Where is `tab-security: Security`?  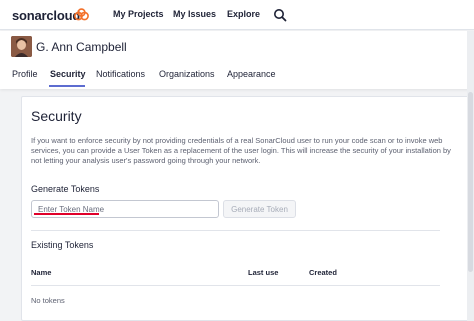
tab-security: Security is located at coordinates (68, 74).